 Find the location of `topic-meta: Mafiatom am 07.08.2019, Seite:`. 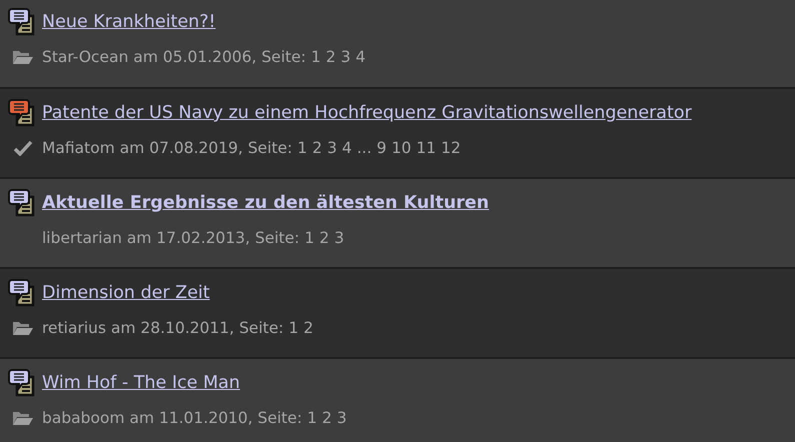

topic-meta: Mafiatom am 07.08.2019, Seite: is located at coordinates (167, 148).